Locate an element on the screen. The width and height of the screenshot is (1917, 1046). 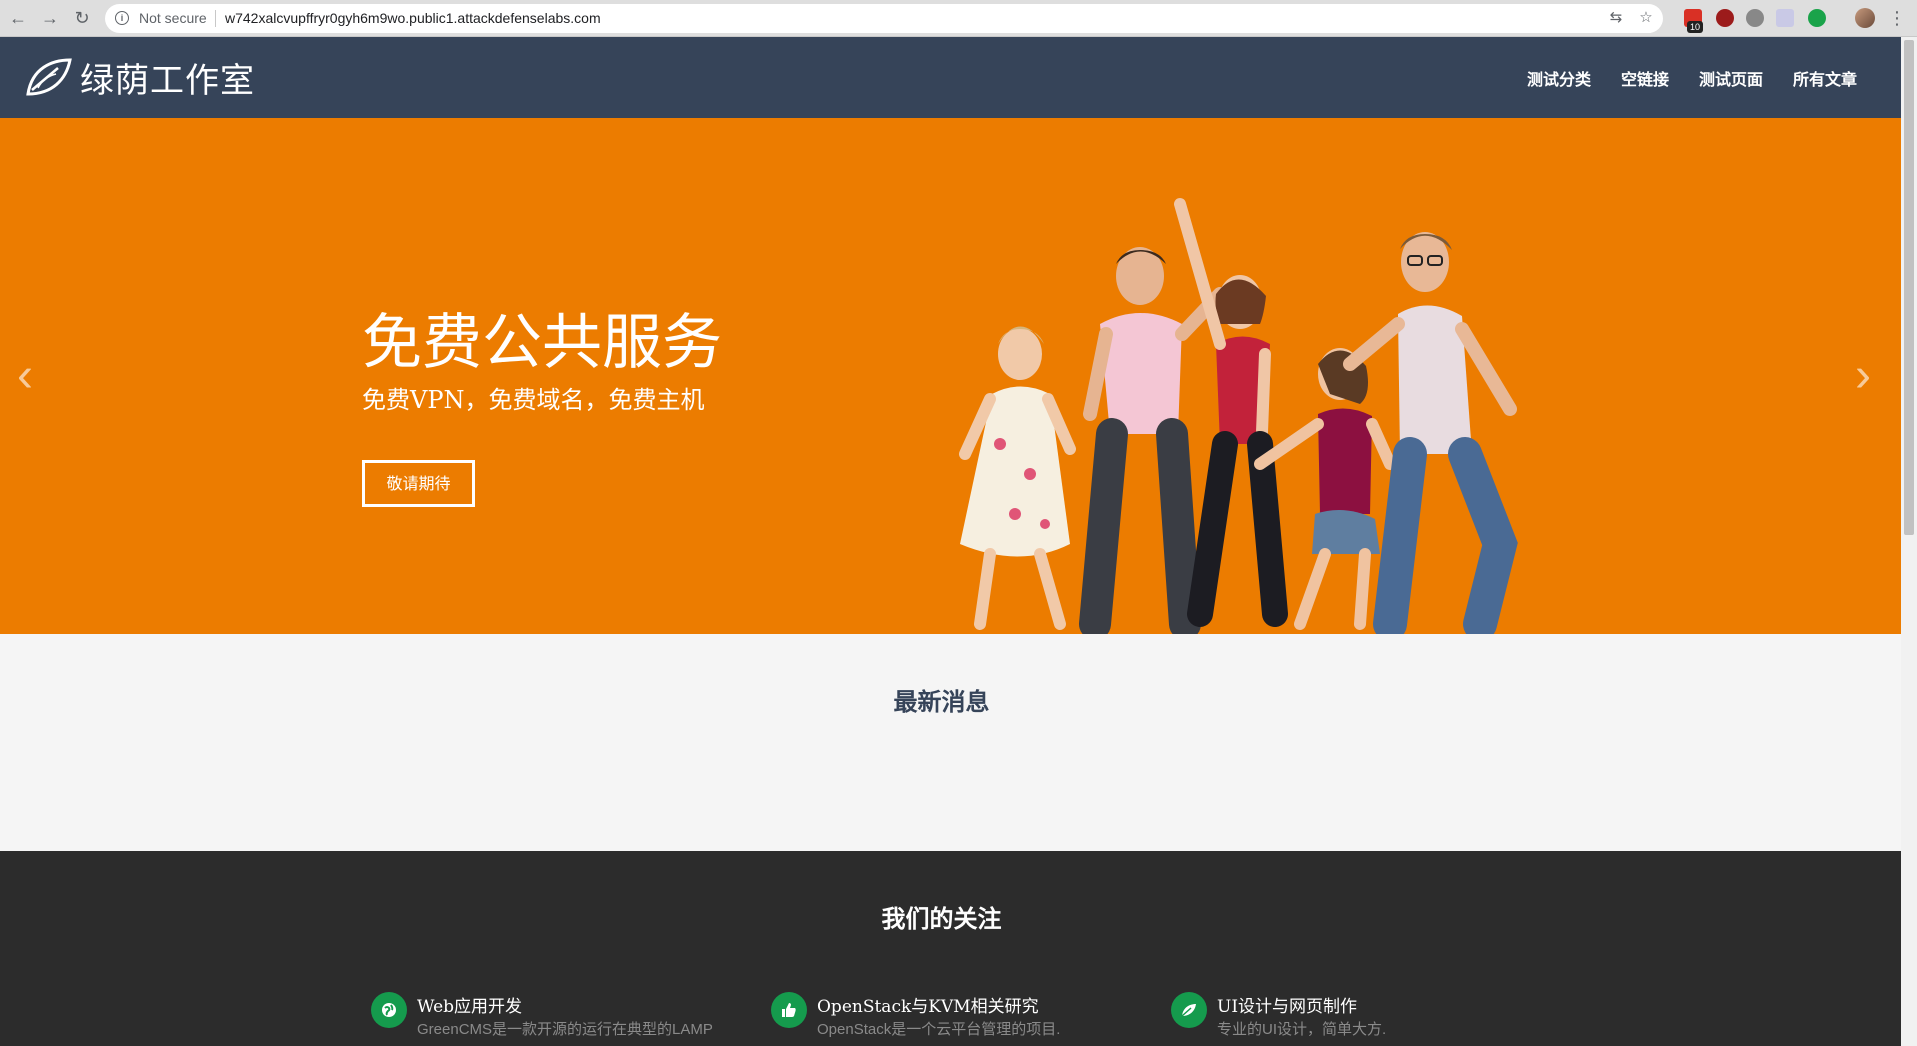
extension-badge: 10 is located at coordinates (1695, 27).